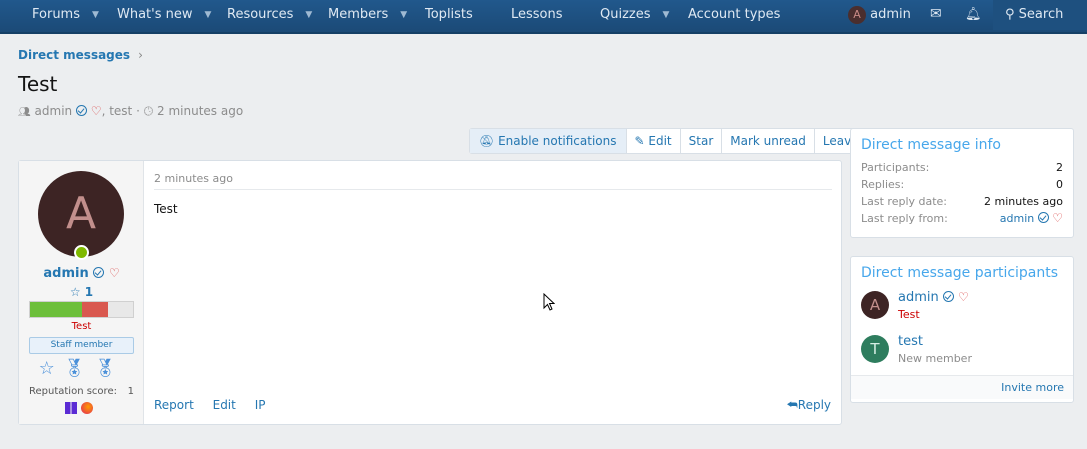  I want to click on device-icons, so click(79, 407).